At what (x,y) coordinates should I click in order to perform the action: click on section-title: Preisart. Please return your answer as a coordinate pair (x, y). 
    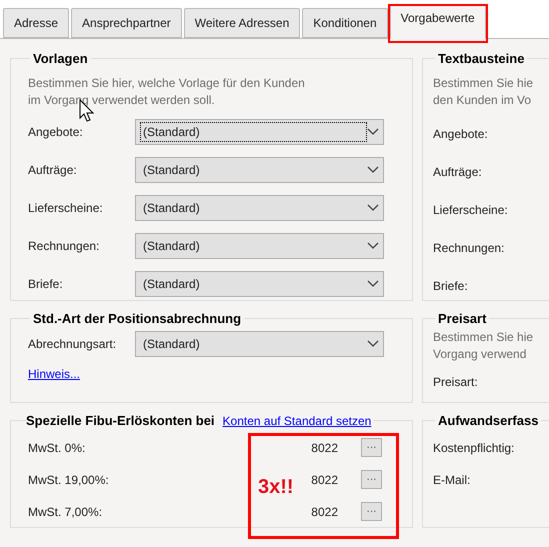
    Looking at the image, I should click on (462, 318).